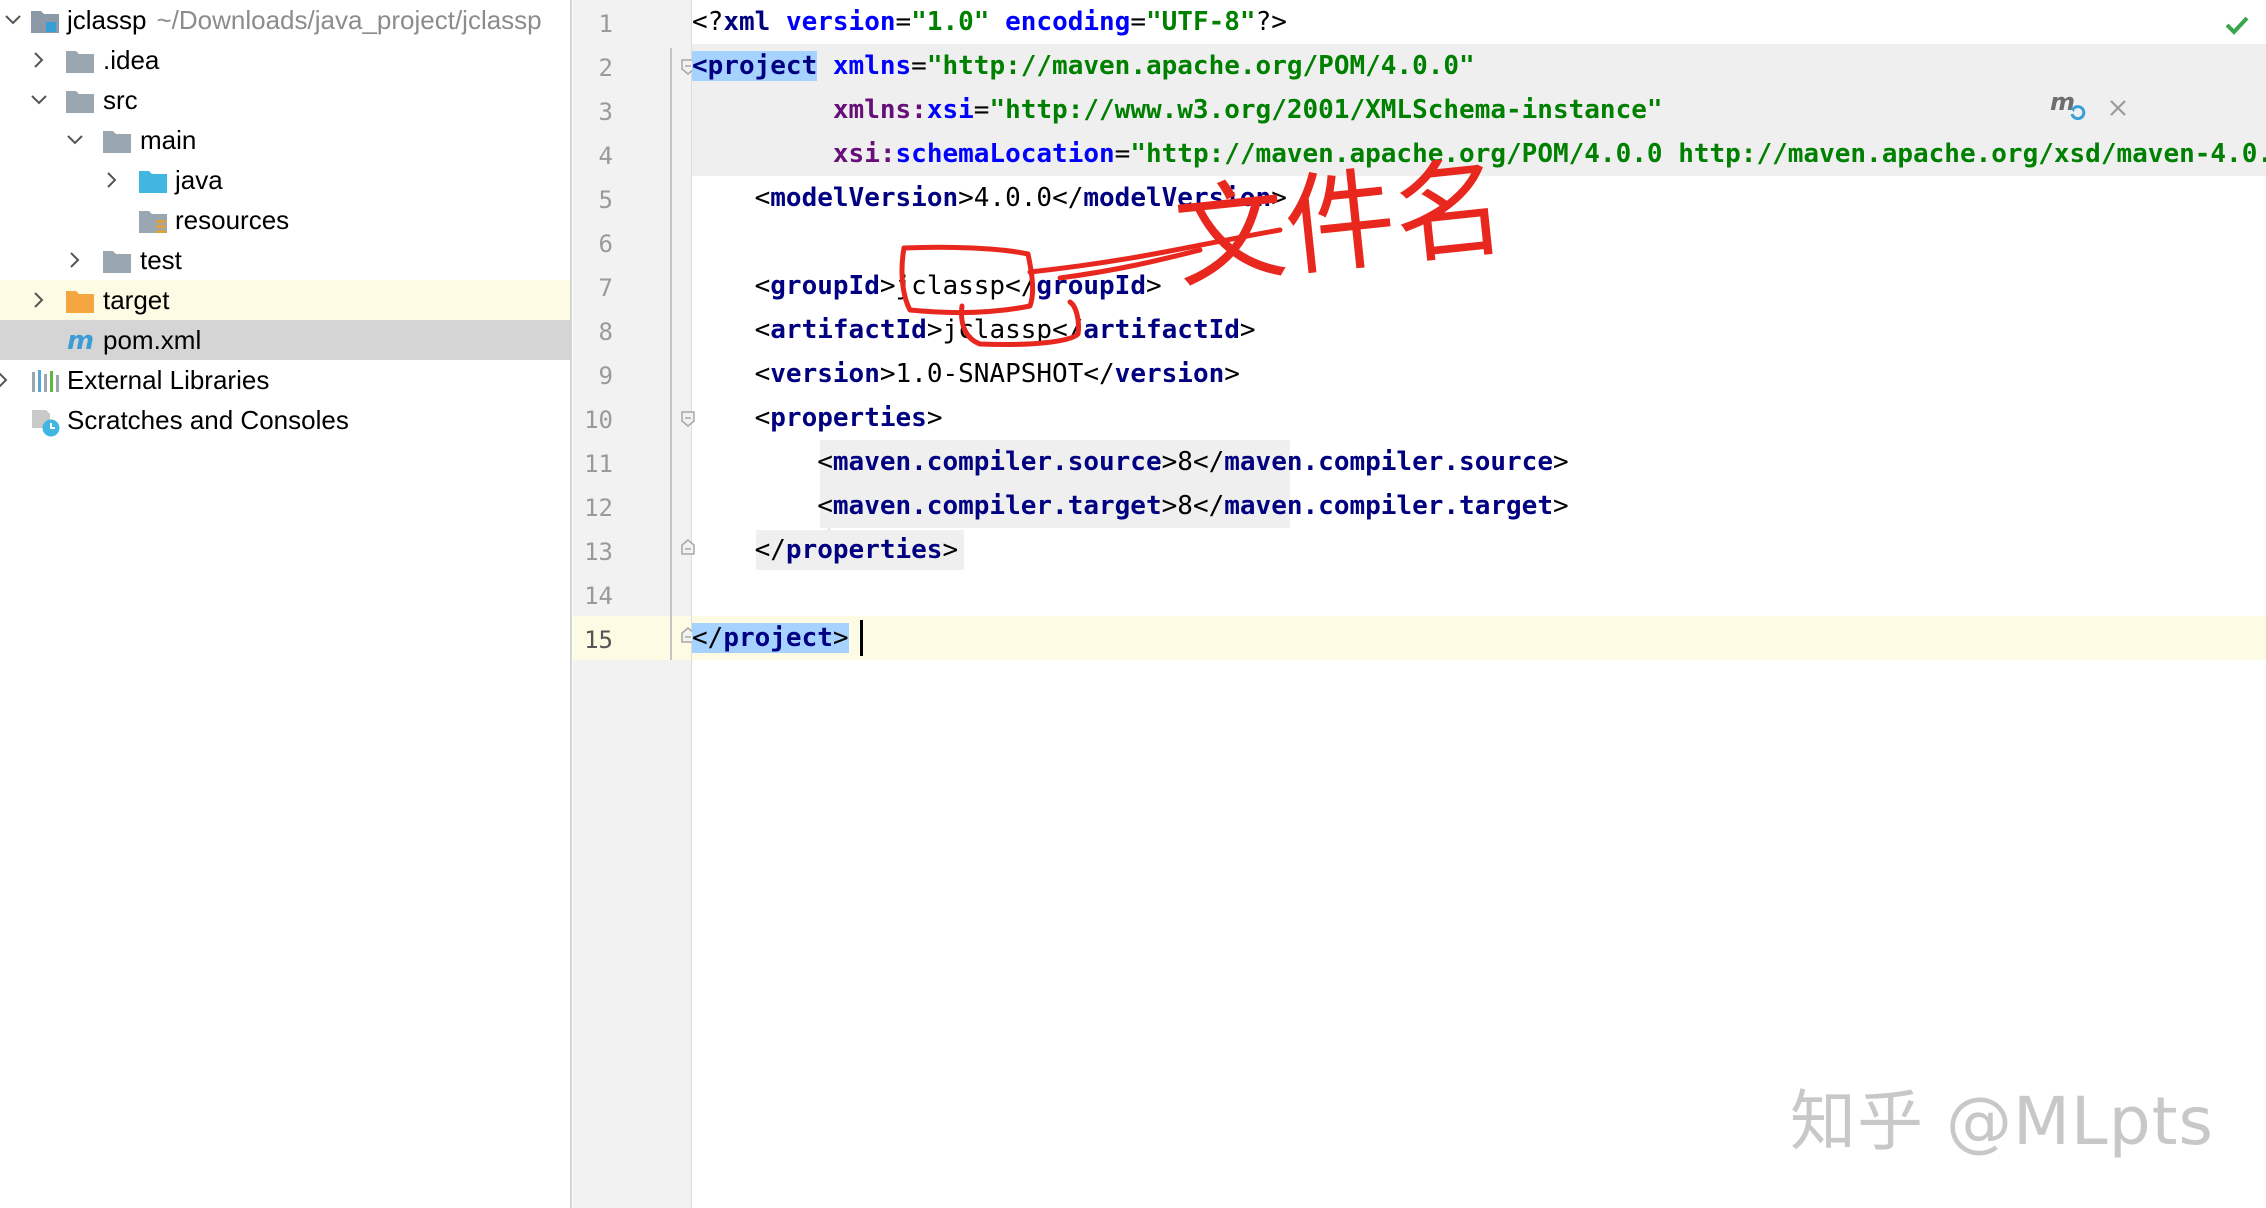 Image resolution: width=2266 pixels, height=1208 pixels. I want to click on tree-item-label: pom.xml, so click(152, 340).